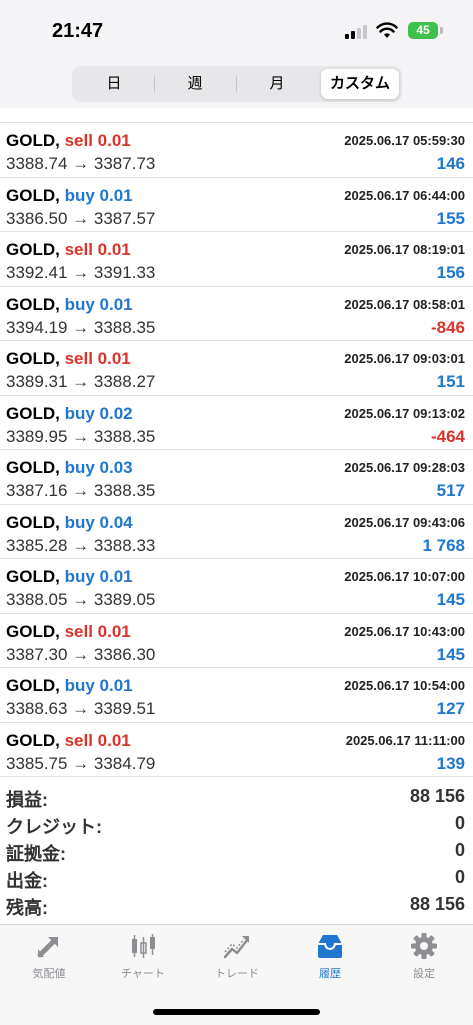 The image size is (473, 1025). Describe the element at coordinates (450, 708) in the screenshot. I see `trade-profit: 127` at that location.